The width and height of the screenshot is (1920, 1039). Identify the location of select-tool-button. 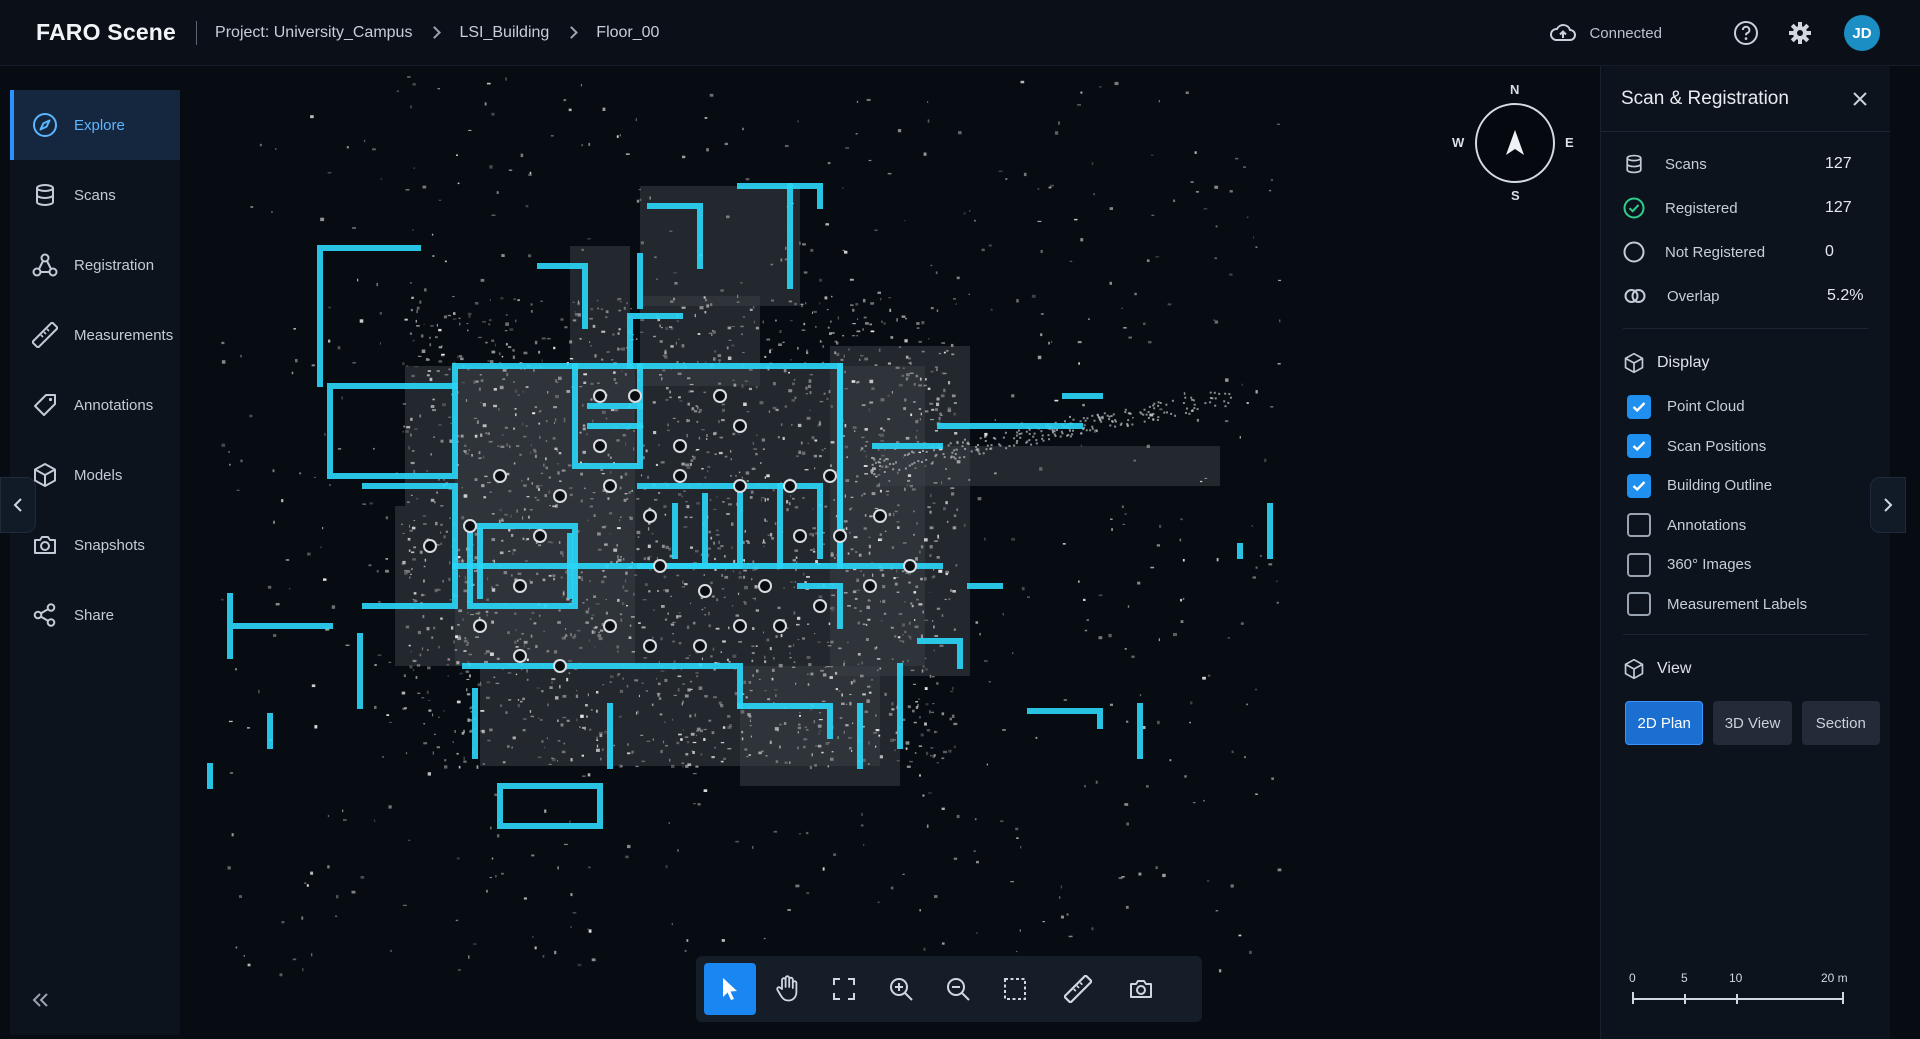
(730, 989).